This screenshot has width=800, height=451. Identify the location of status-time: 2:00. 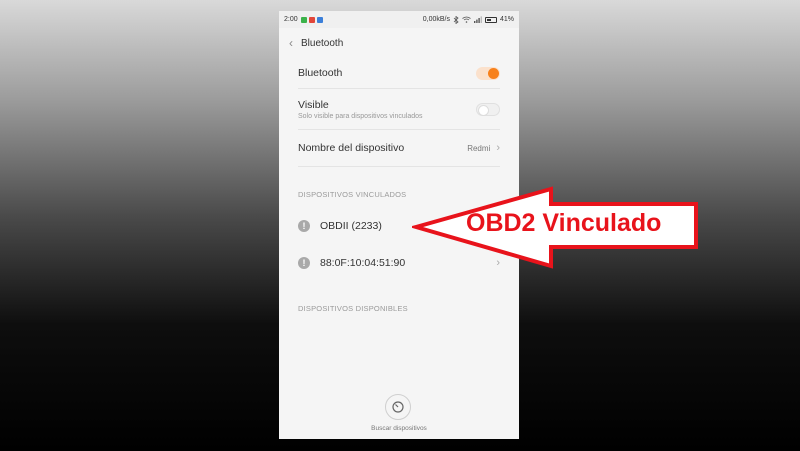
(291, 19).